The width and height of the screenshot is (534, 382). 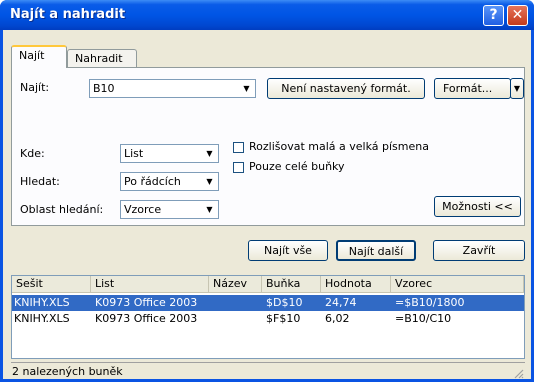 What do you see at coordinates (284, 302) in the screenshot?
I see `cell-address: $D$10` at bounding box center [284, 302].